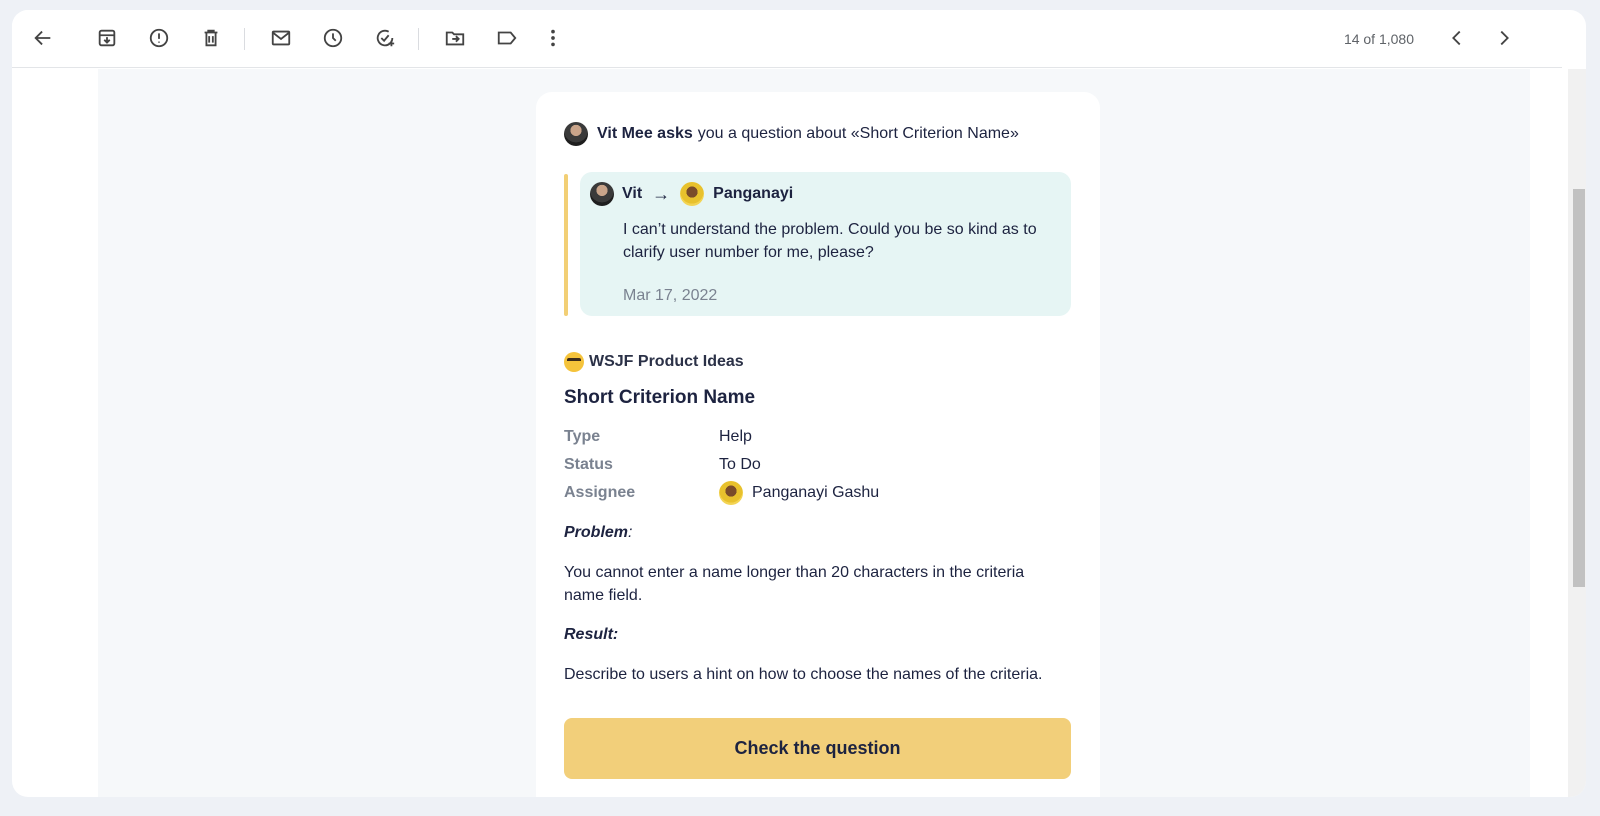 The width and height of the screenshot is (1600, 816). I want to click on nerd-face-icon, so click(574, 362).